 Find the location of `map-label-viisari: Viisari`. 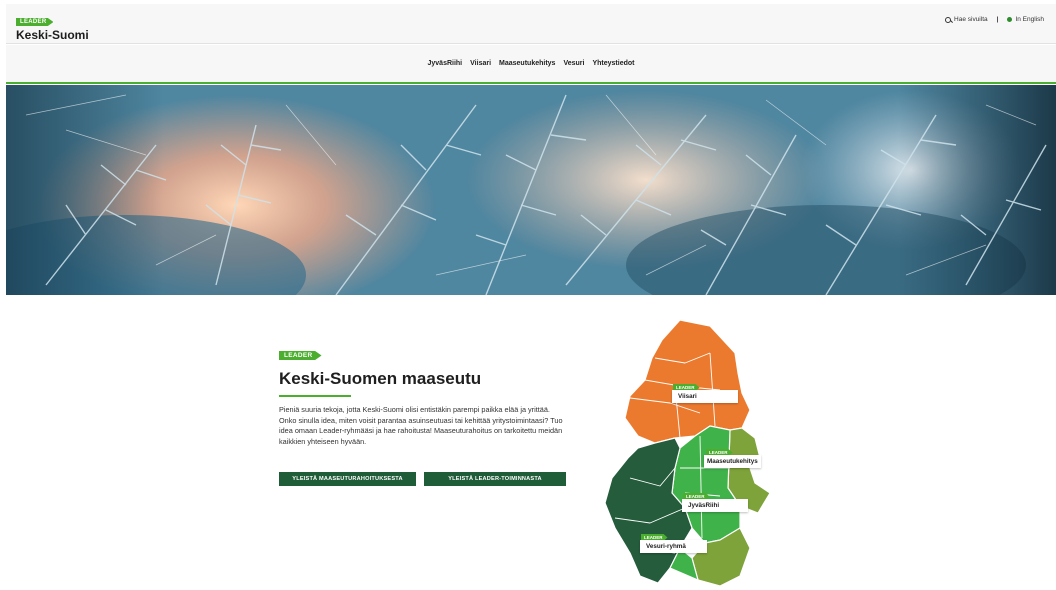

map-label-viisari: Viisari is located at coordinates (705, 396).